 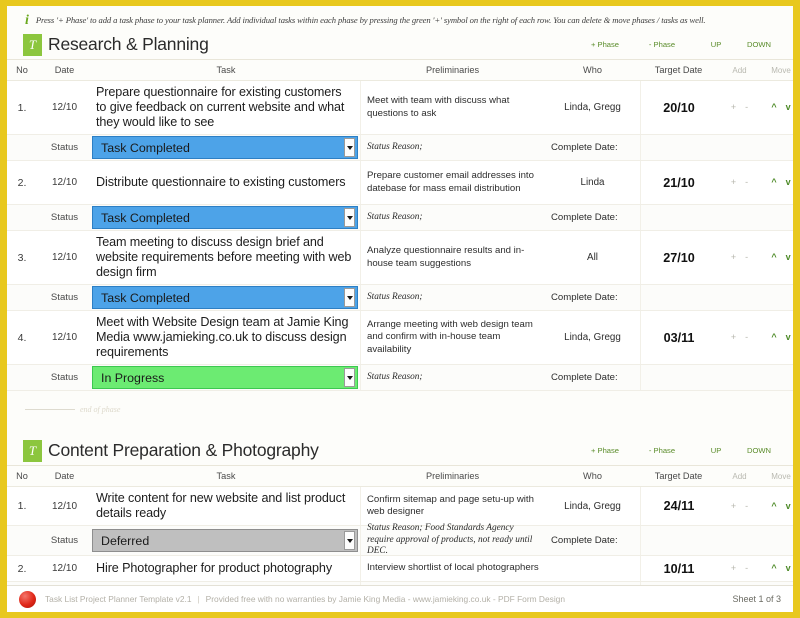 I want to click on status-label: Status, so click(x=64, y=297).